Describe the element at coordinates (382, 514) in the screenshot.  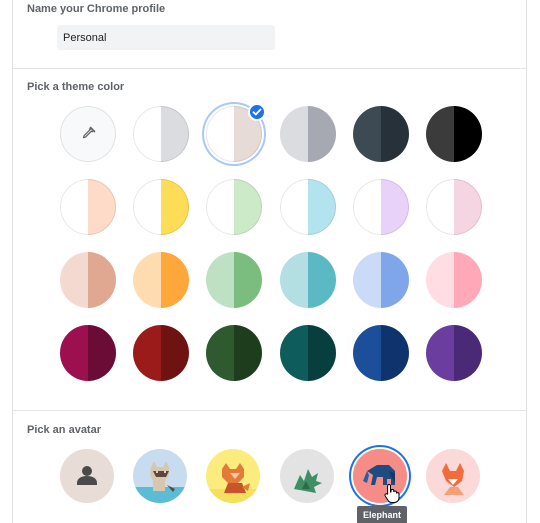
I see `avatar-tooltip: Elephant` at that location.